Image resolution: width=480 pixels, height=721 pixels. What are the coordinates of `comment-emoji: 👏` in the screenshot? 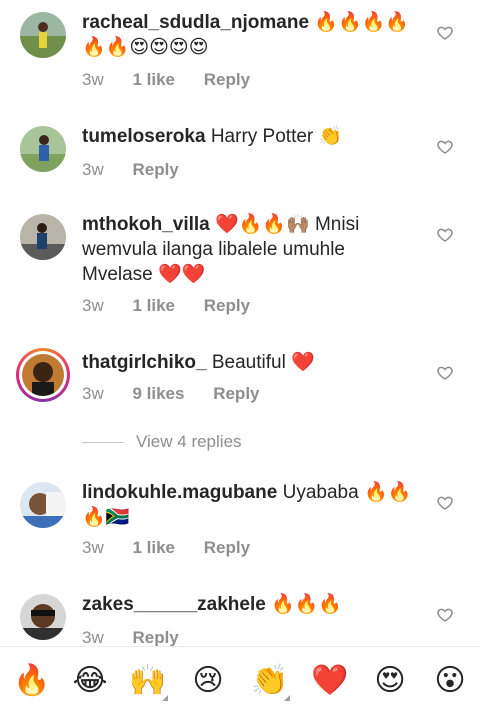 It's located at (330, 136).